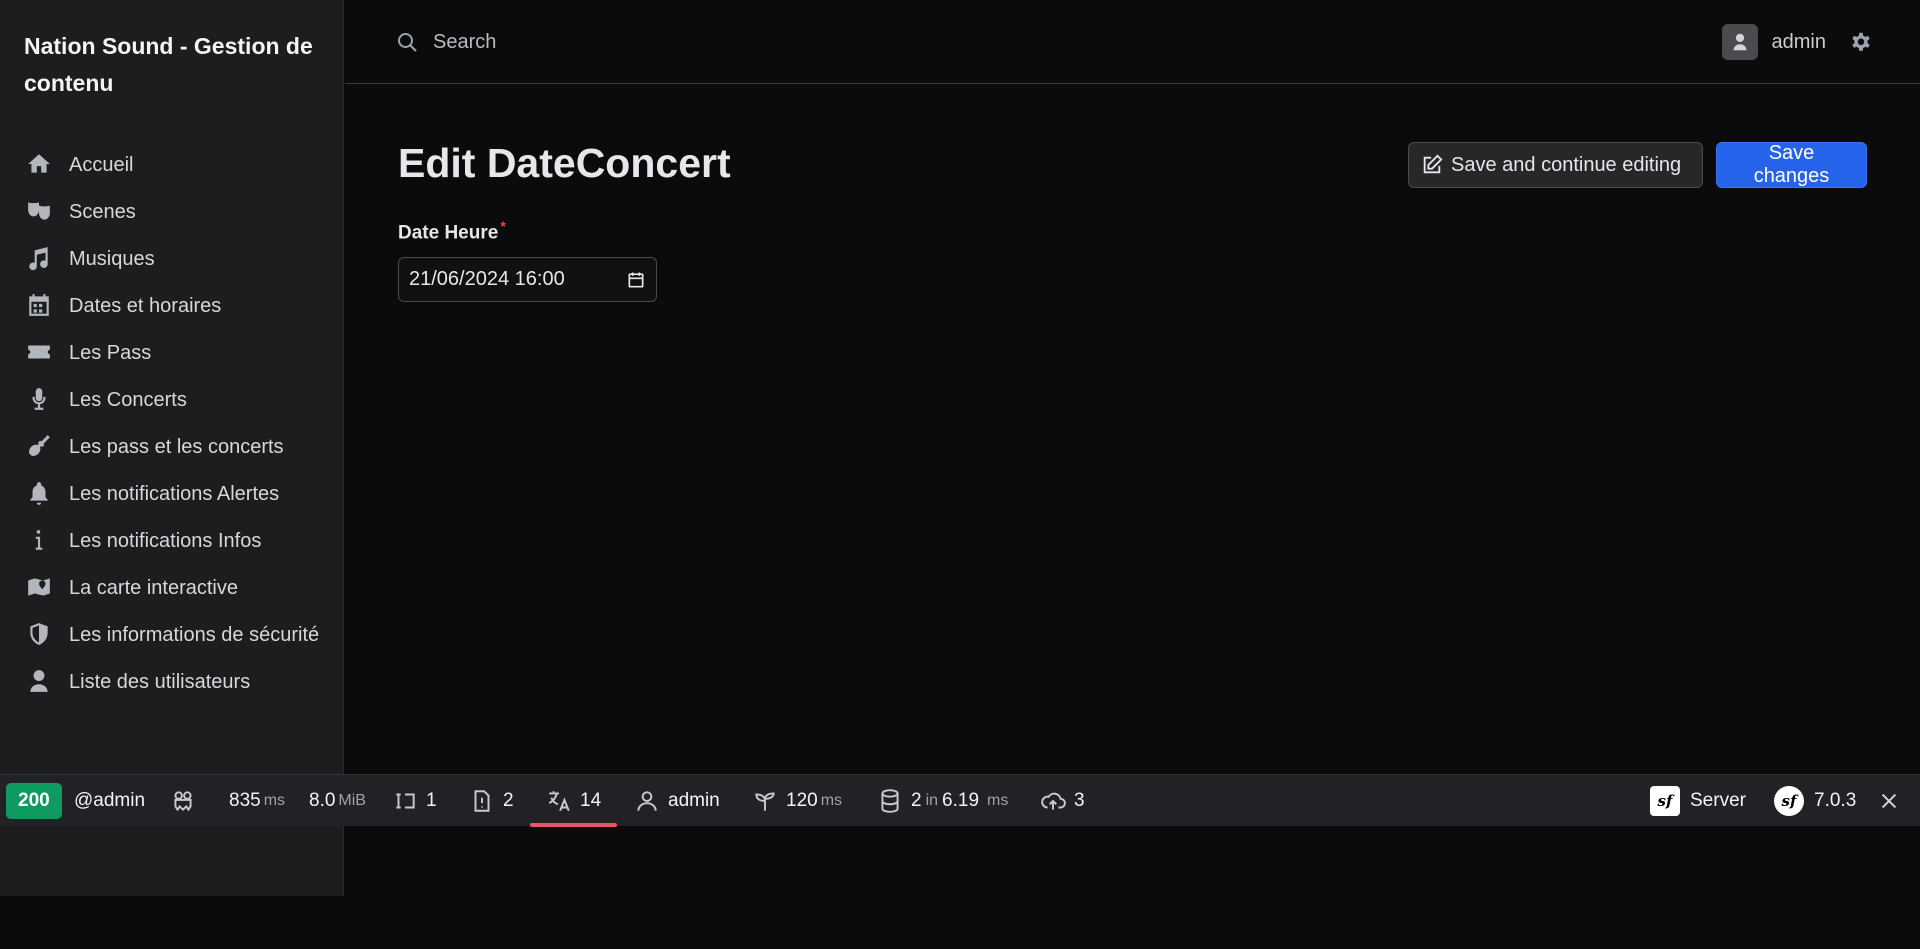 The width and height of the screenshot is (1920, 949). I want to click on user-outline-icon, so click(647, 801).